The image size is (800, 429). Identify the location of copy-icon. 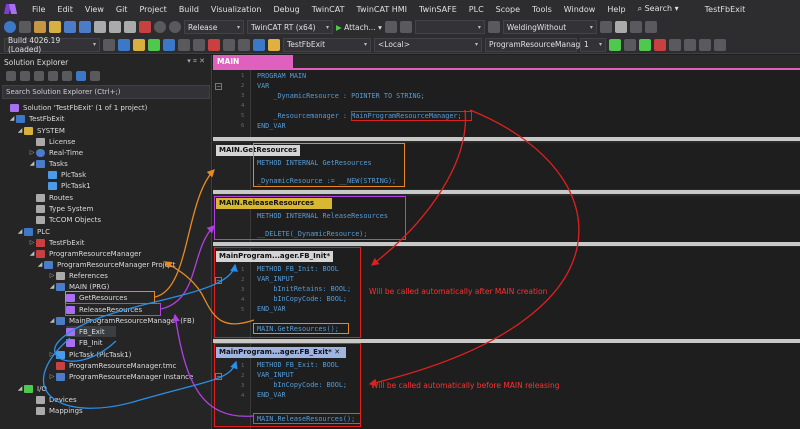
(115, 27).